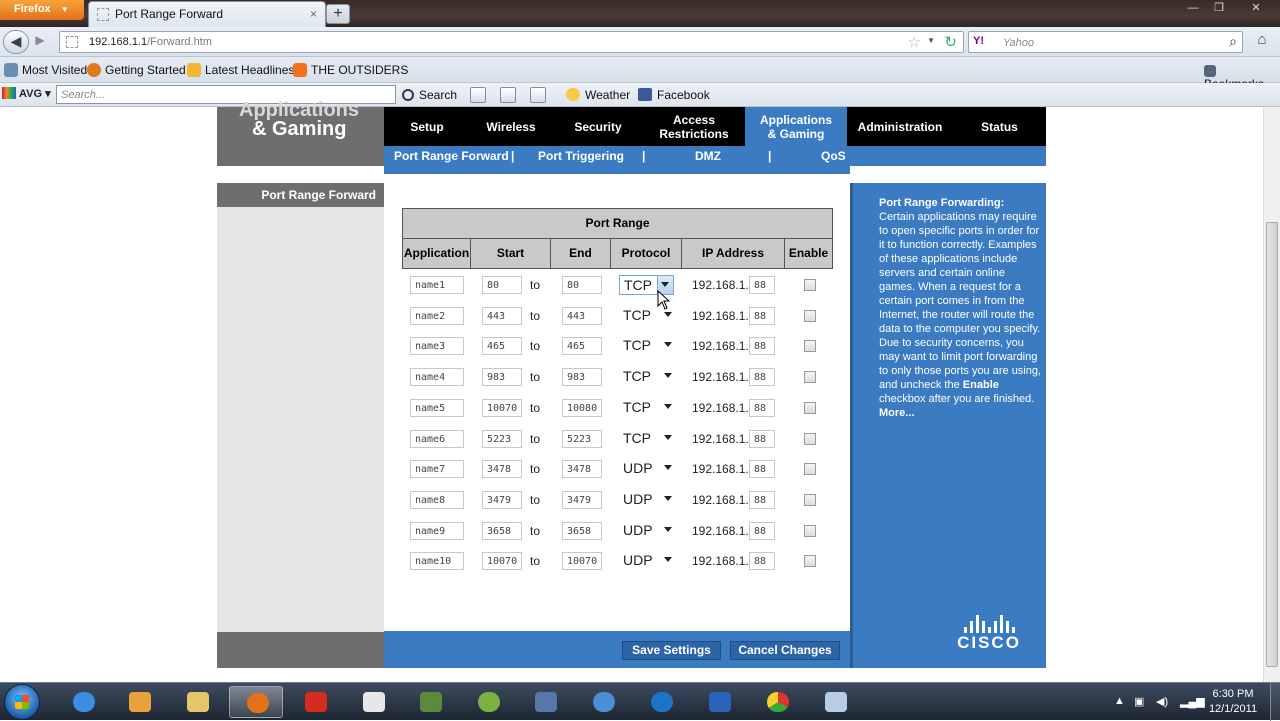  What do you see at coordinates (1119, 701) in the screenshot?
I see `tray-expand-icon: ▲` at bounding box center [1119, 701].